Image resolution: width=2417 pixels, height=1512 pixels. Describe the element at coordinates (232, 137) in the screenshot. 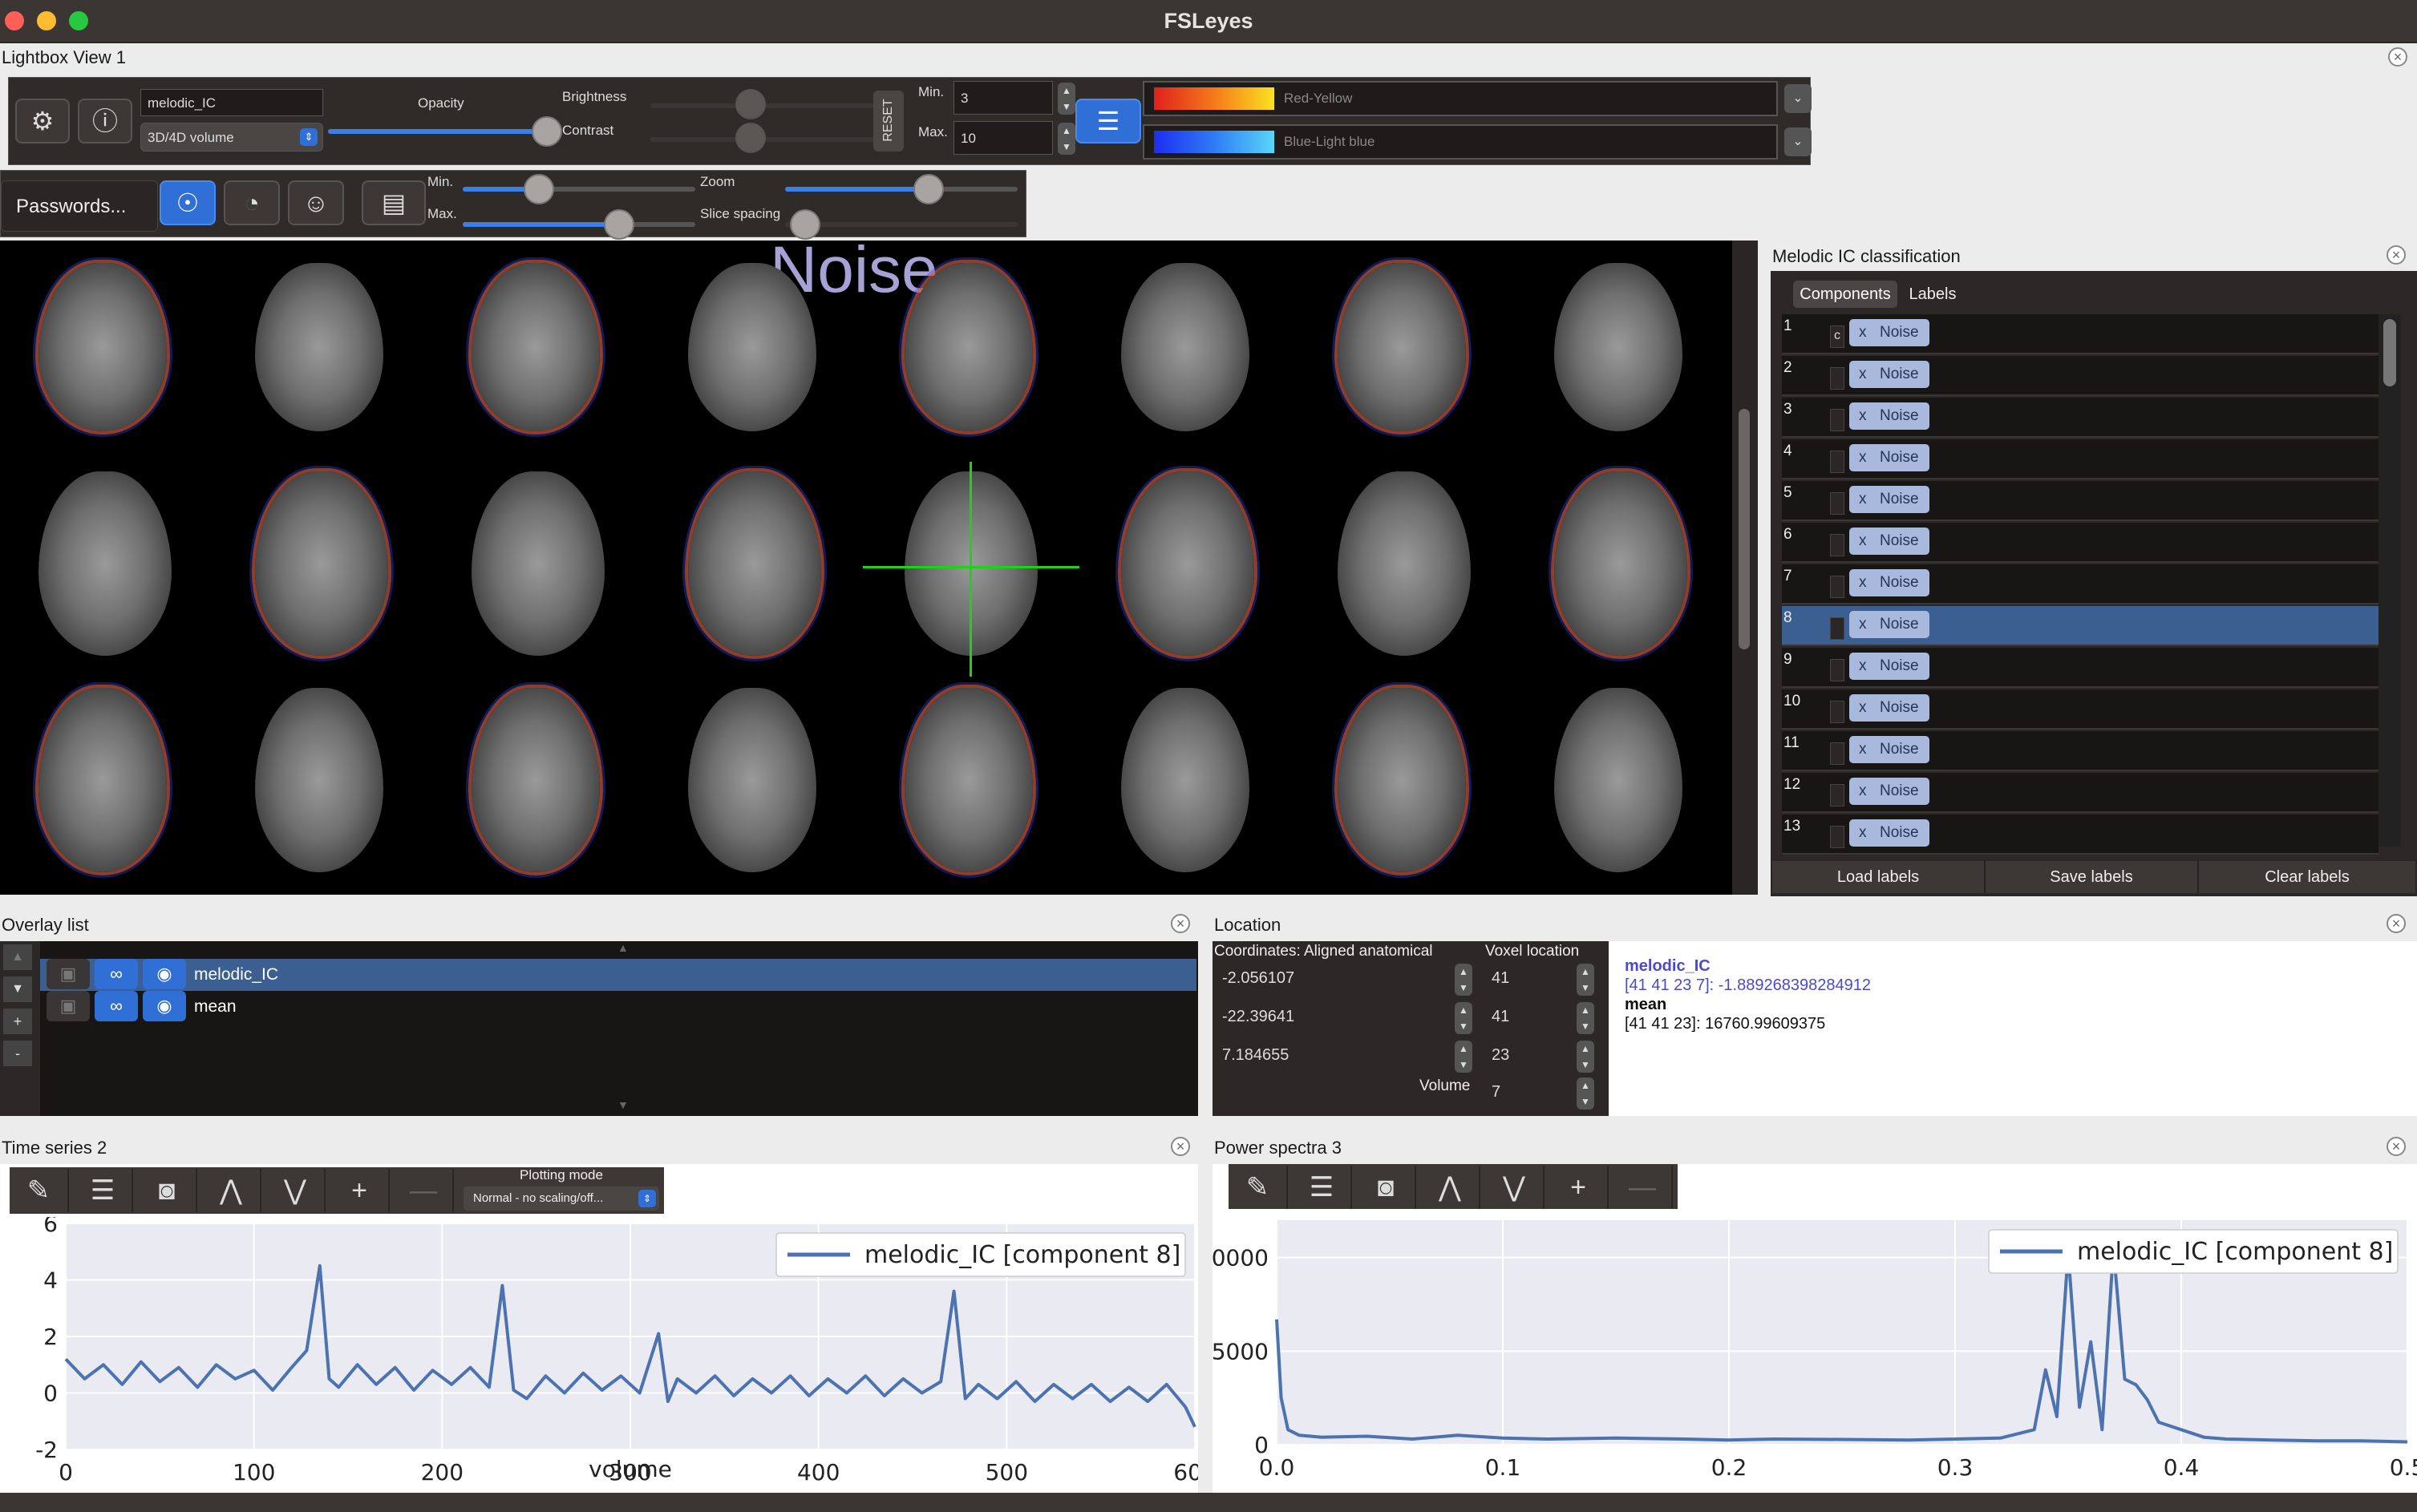

I see `overlay-type-select: 3D/4D volume ⇕` at that location.